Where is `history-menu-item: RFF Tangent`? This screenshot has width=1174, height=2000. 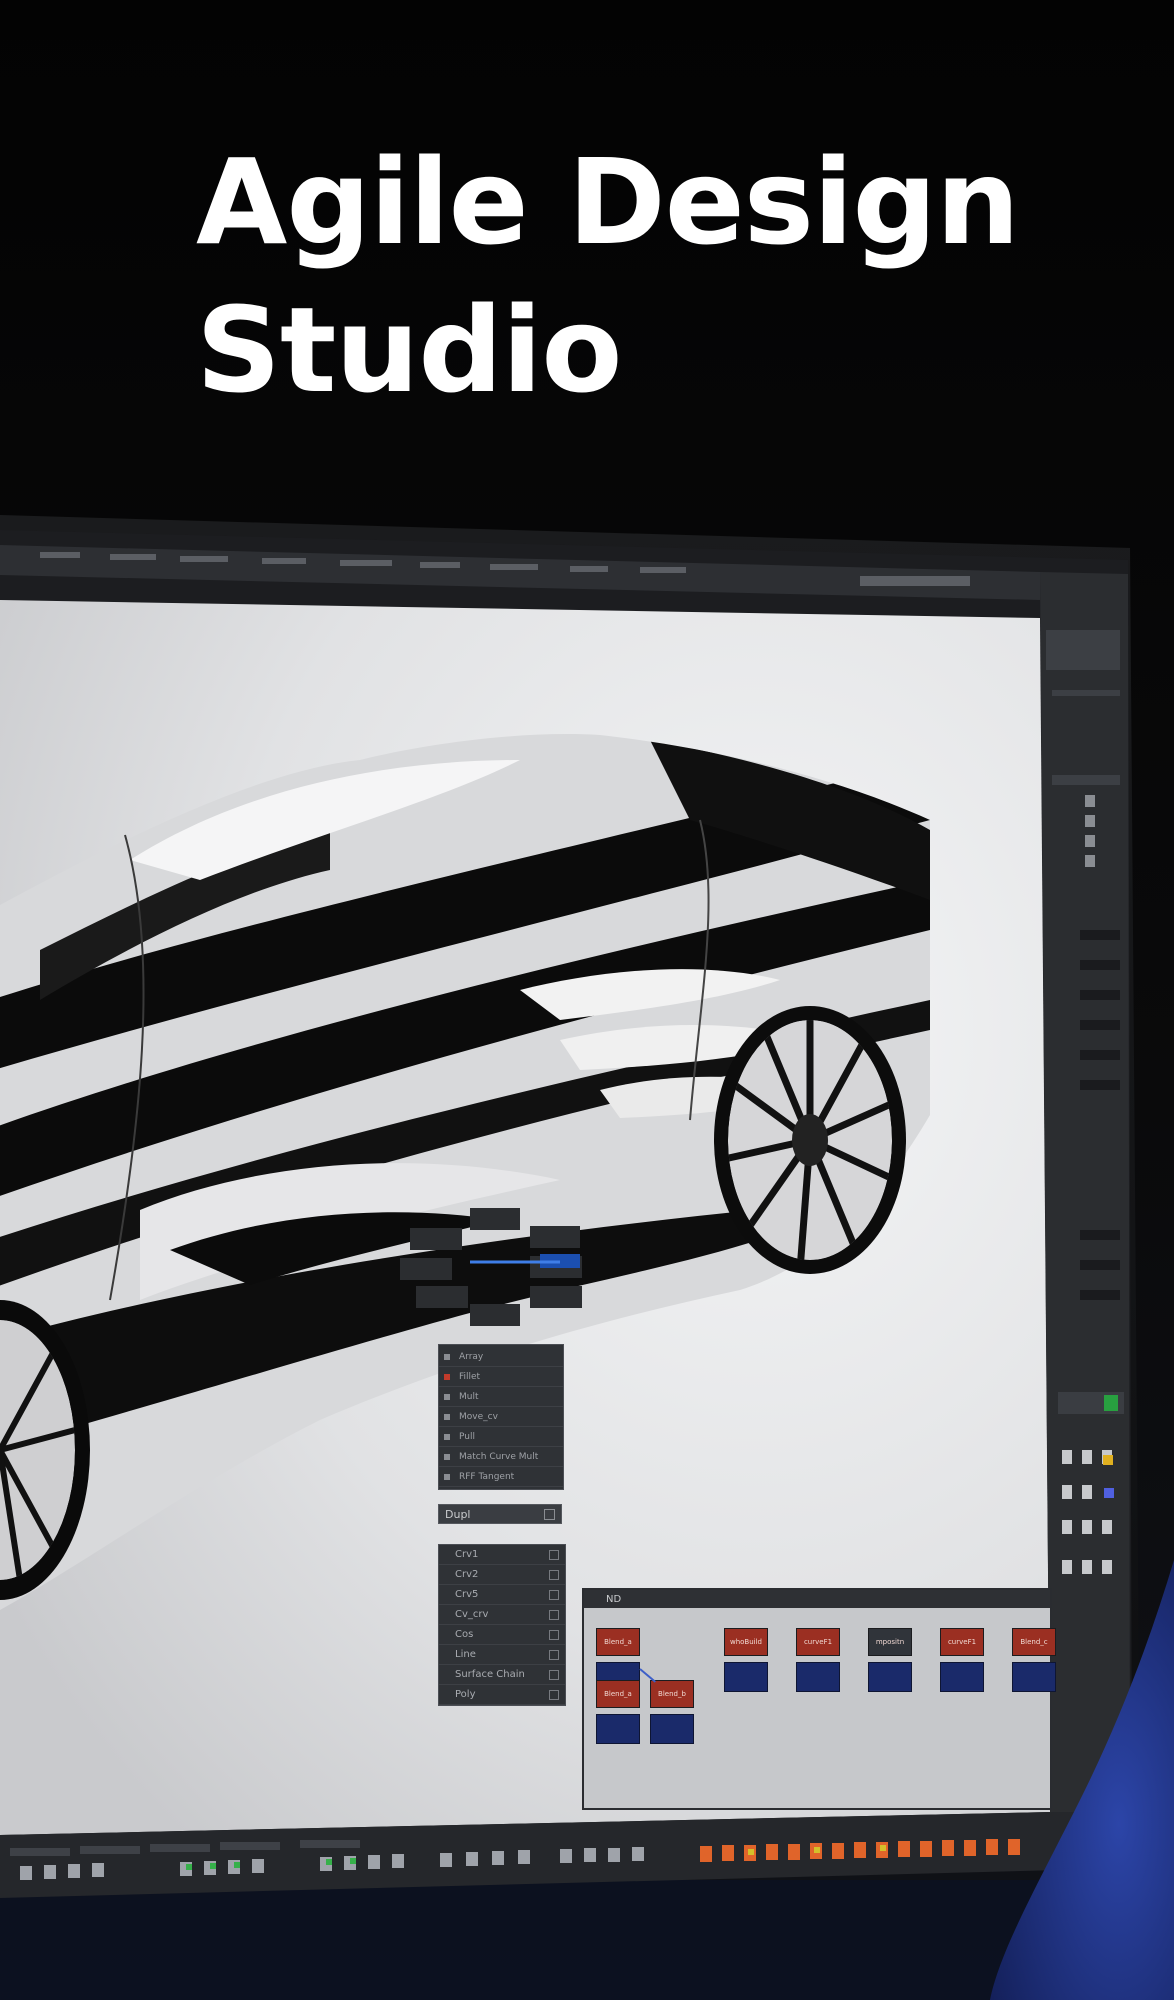 history-menu-item: RFF Tangent is located at coordinates (501, 1477).